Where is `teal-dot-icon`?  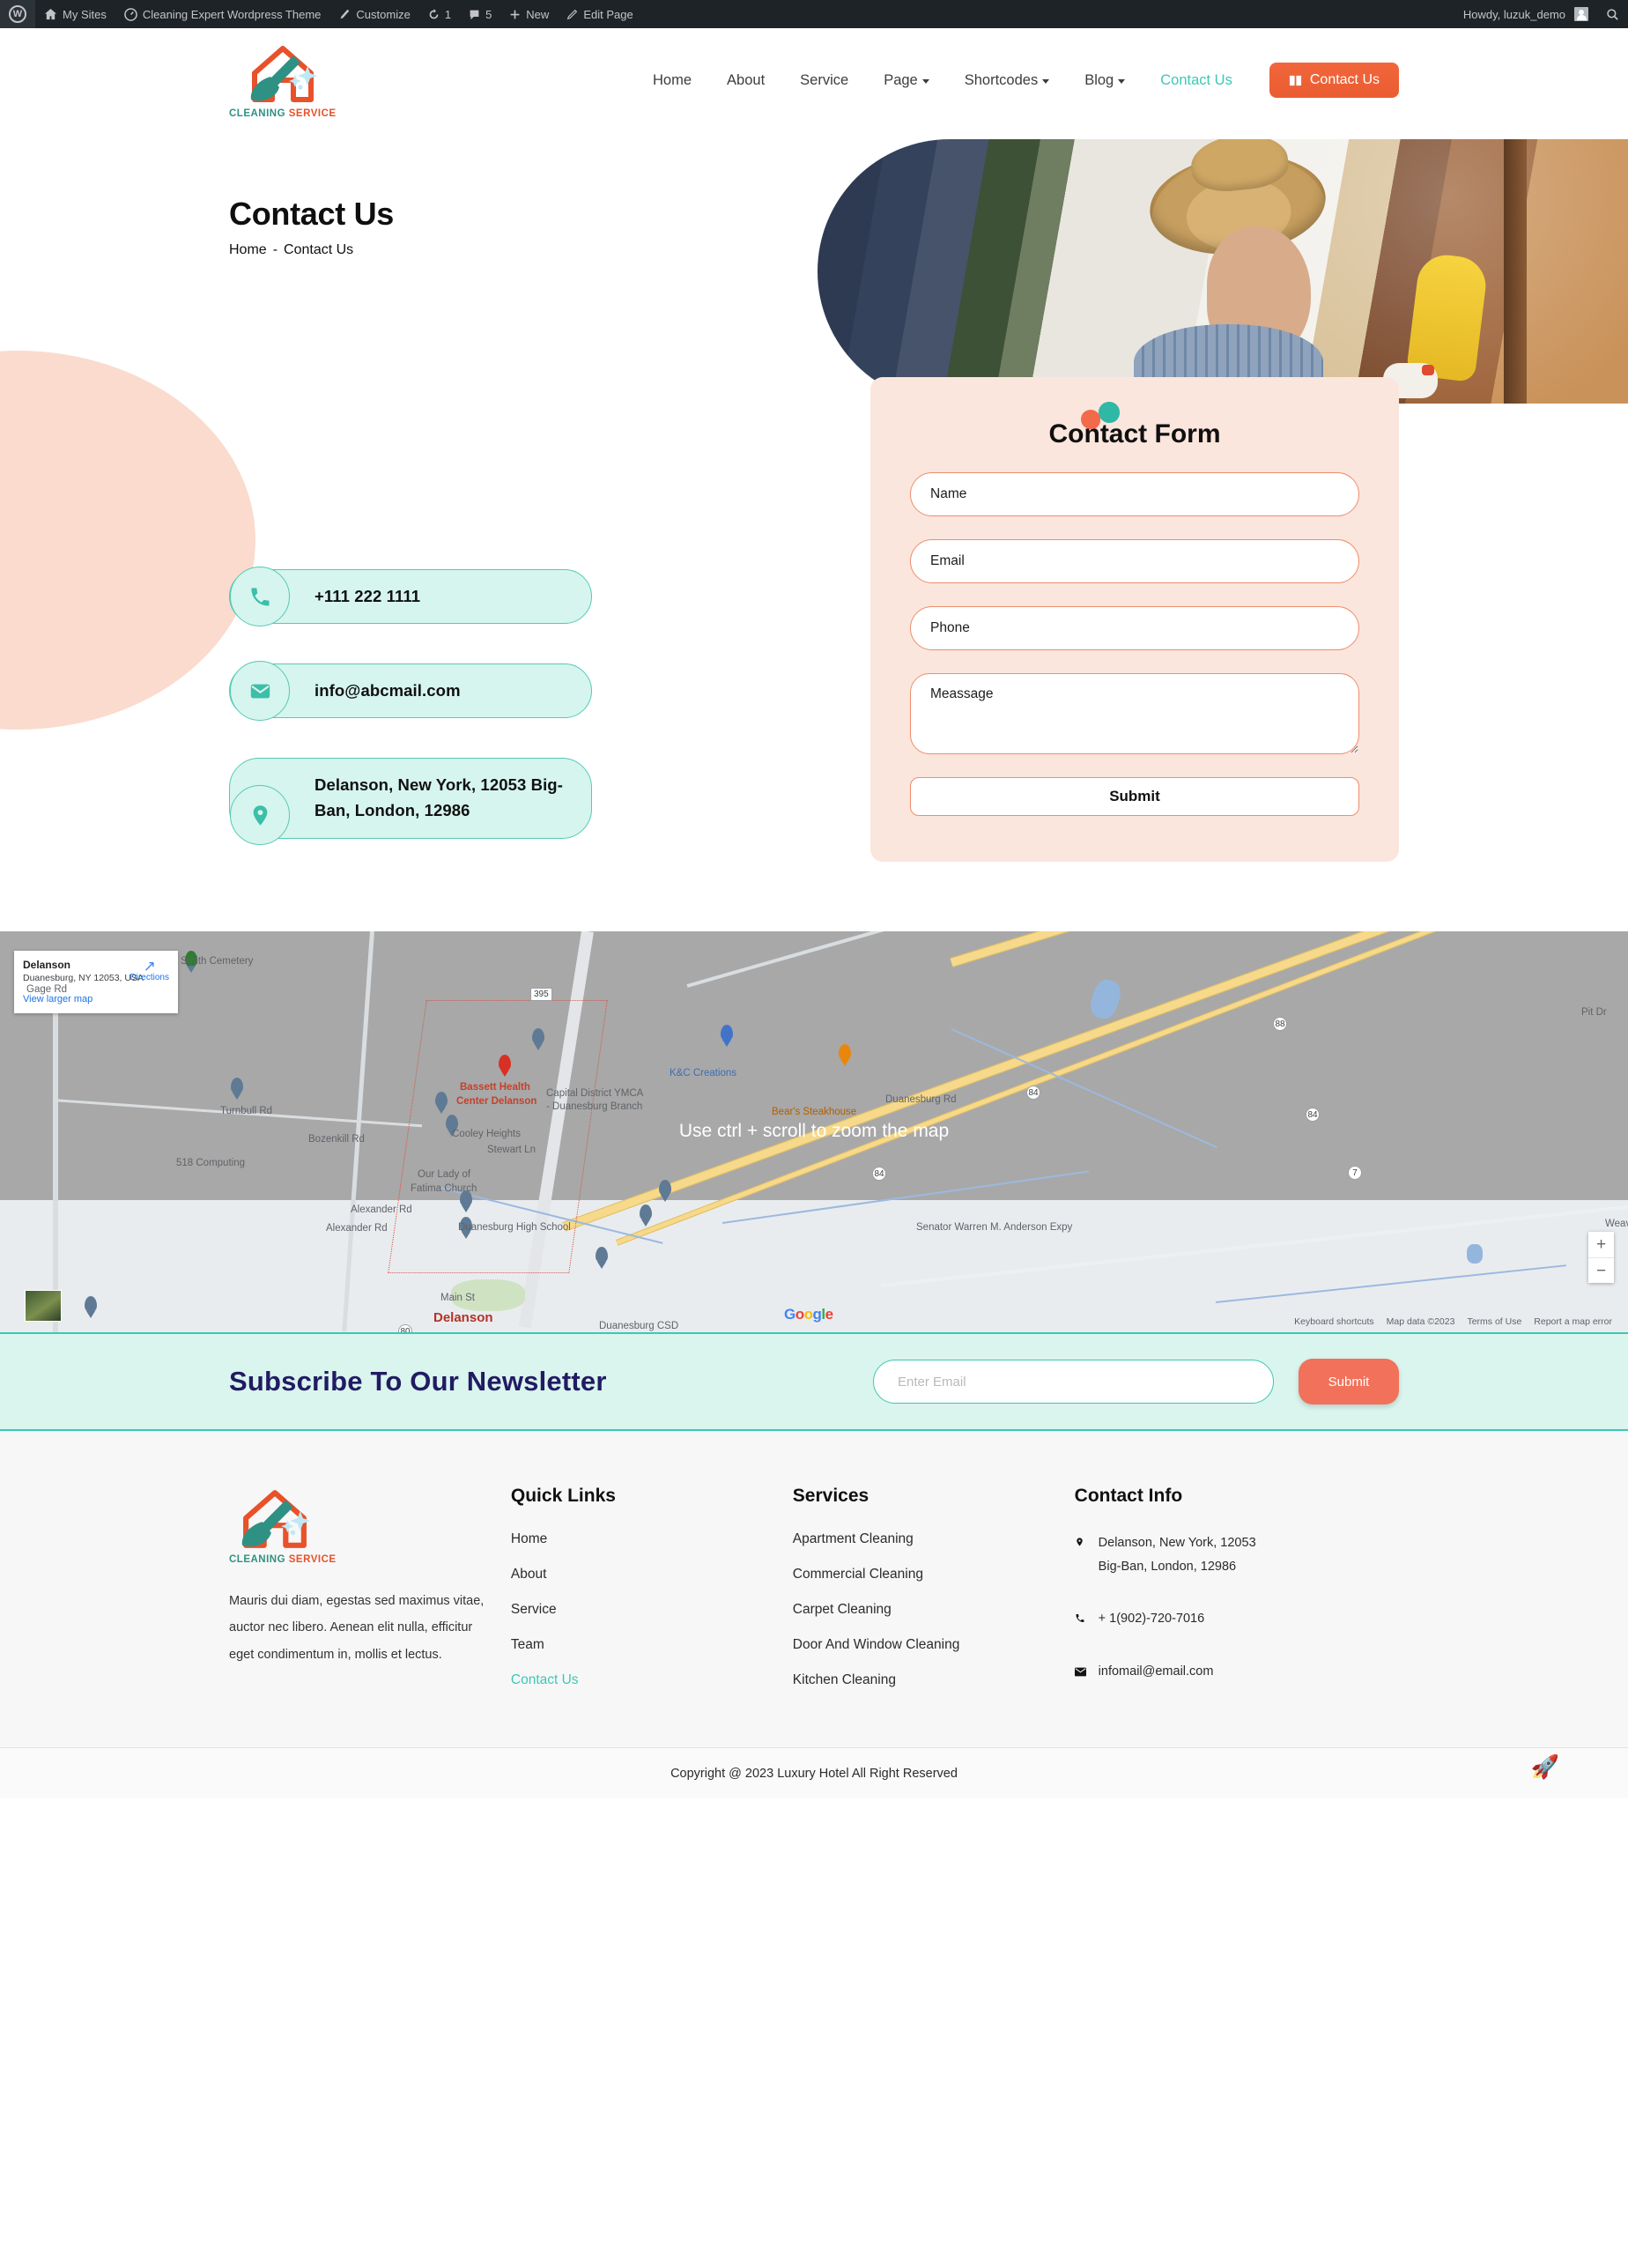 teal-dot-icon is located at coordinates (1109, 412).